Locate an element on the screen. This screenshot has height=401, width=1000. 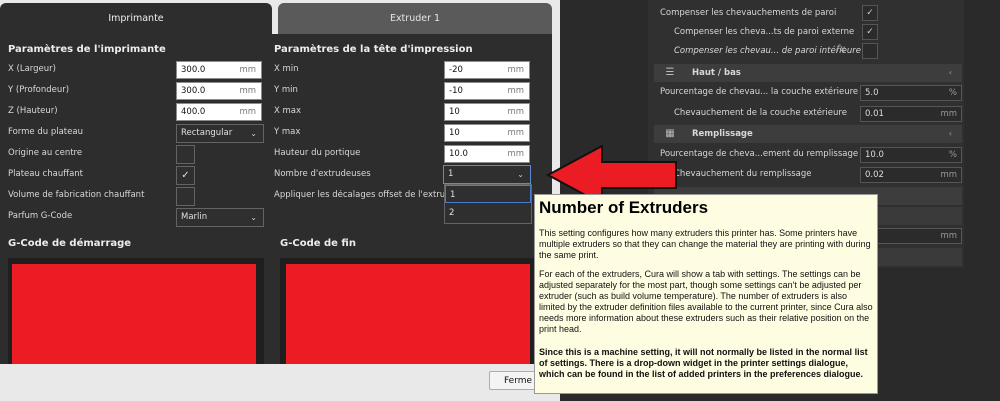
heated-volume-checkbox is located at coordinates (185, 196).